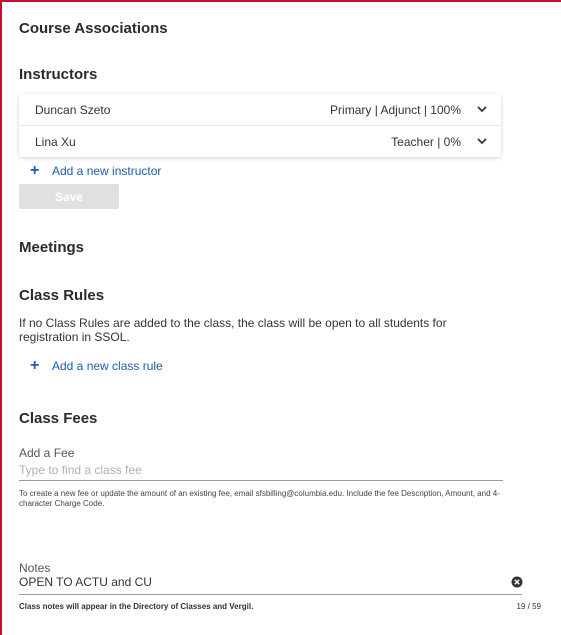 Image resolution: width=561 pixels, height=635 pixels. I want to click on instructor-row: Duncan Szeto Primary | Adjunct | 100%, so click(260, 110).